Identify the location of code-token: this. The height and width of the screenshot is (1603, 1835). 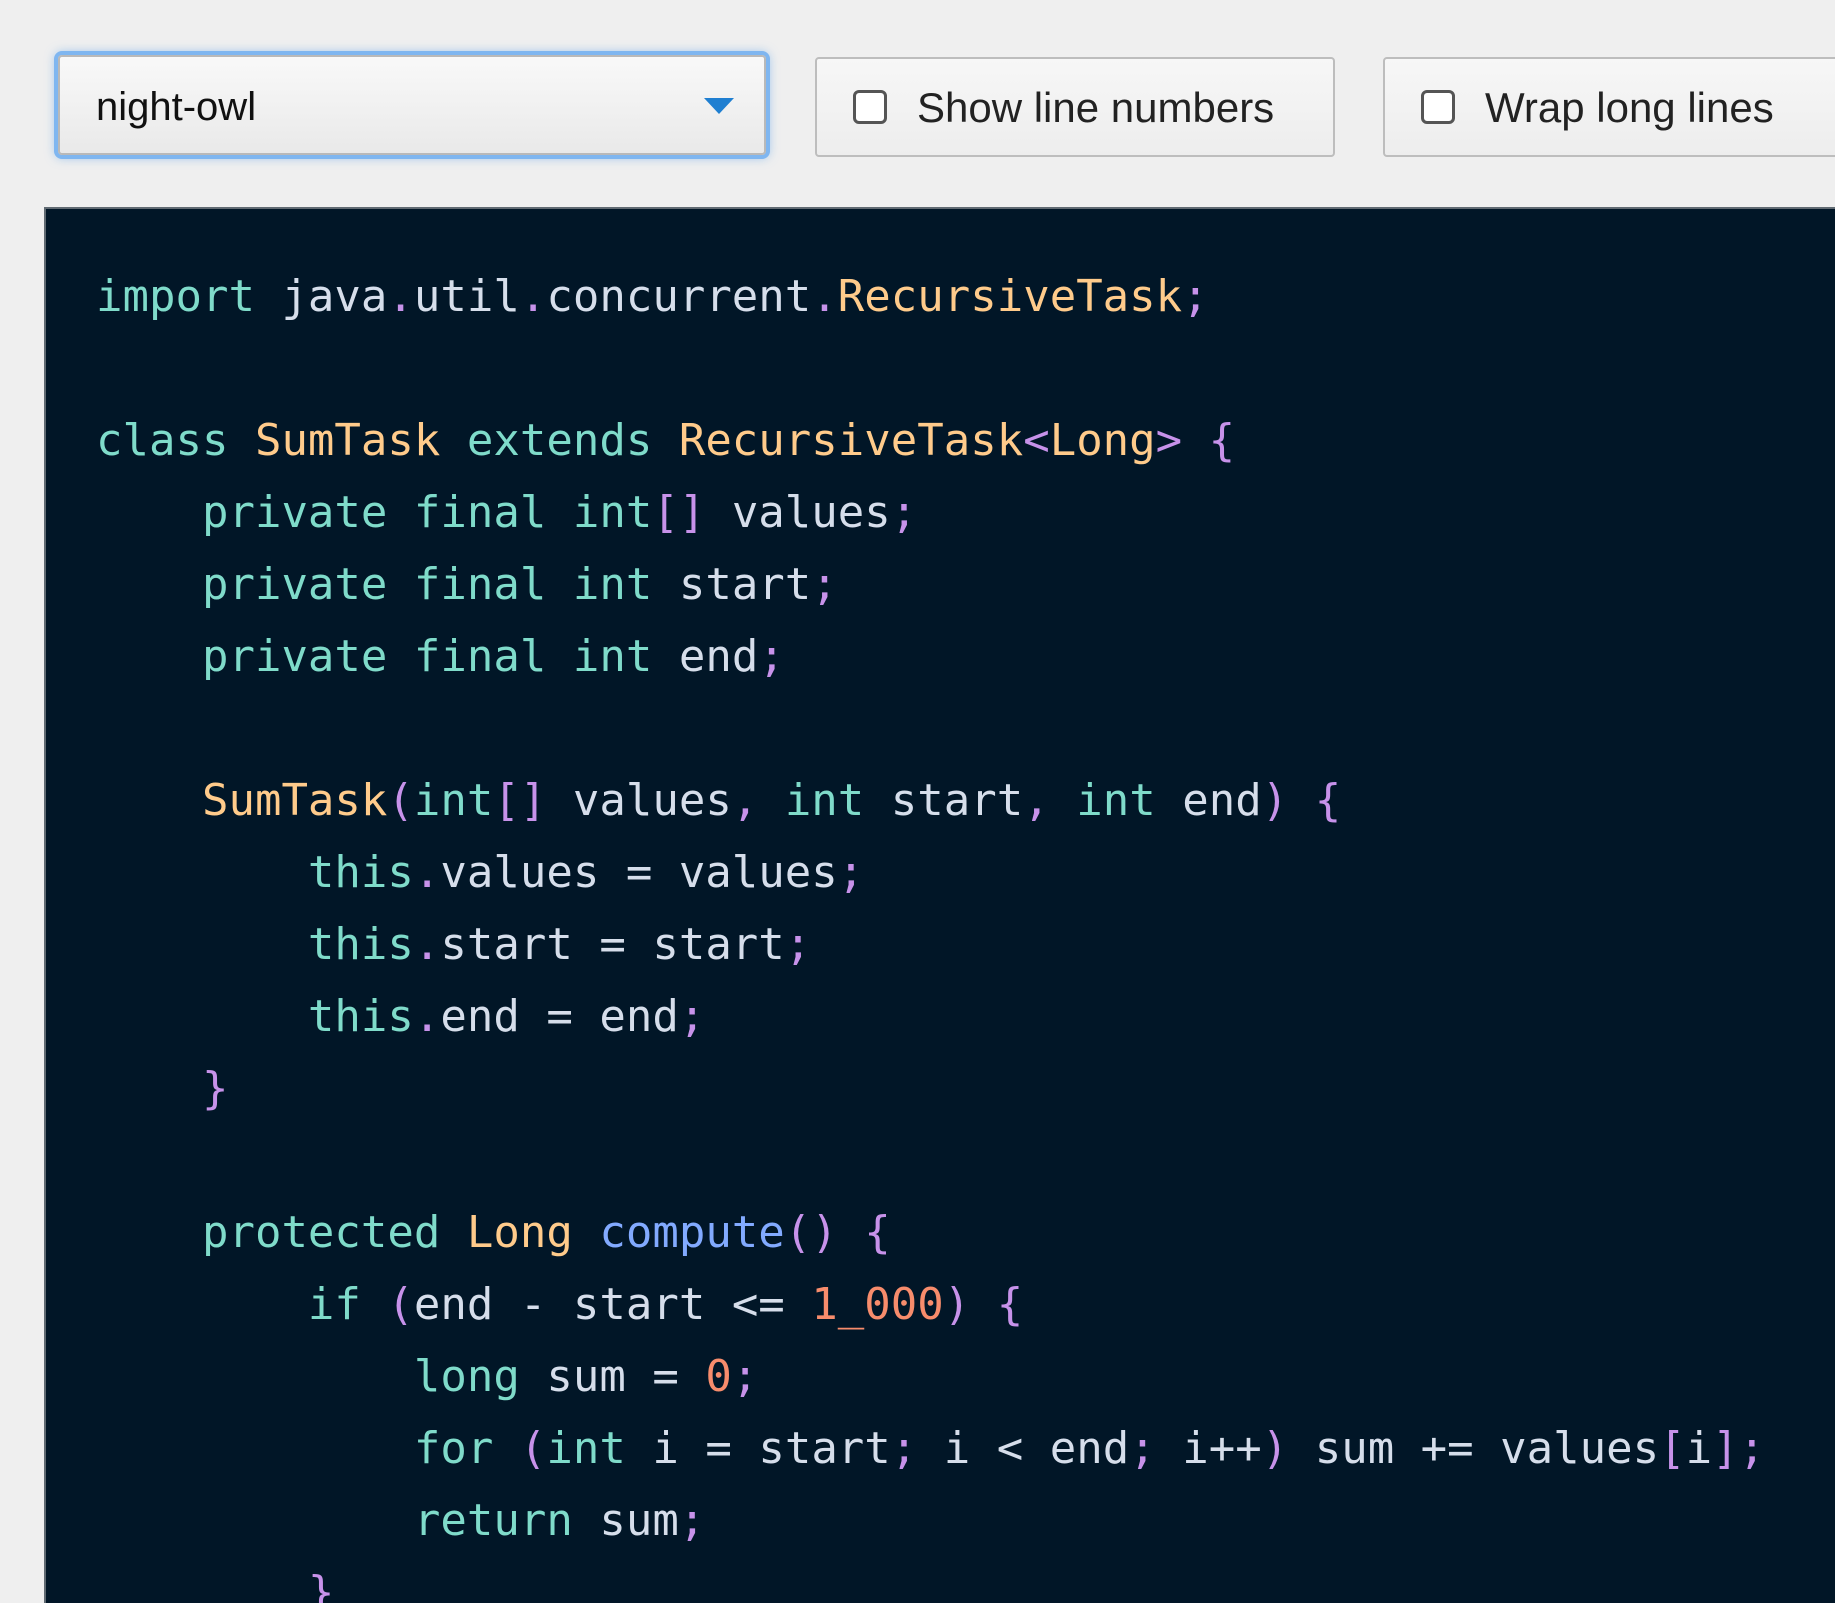
(360, 1016).